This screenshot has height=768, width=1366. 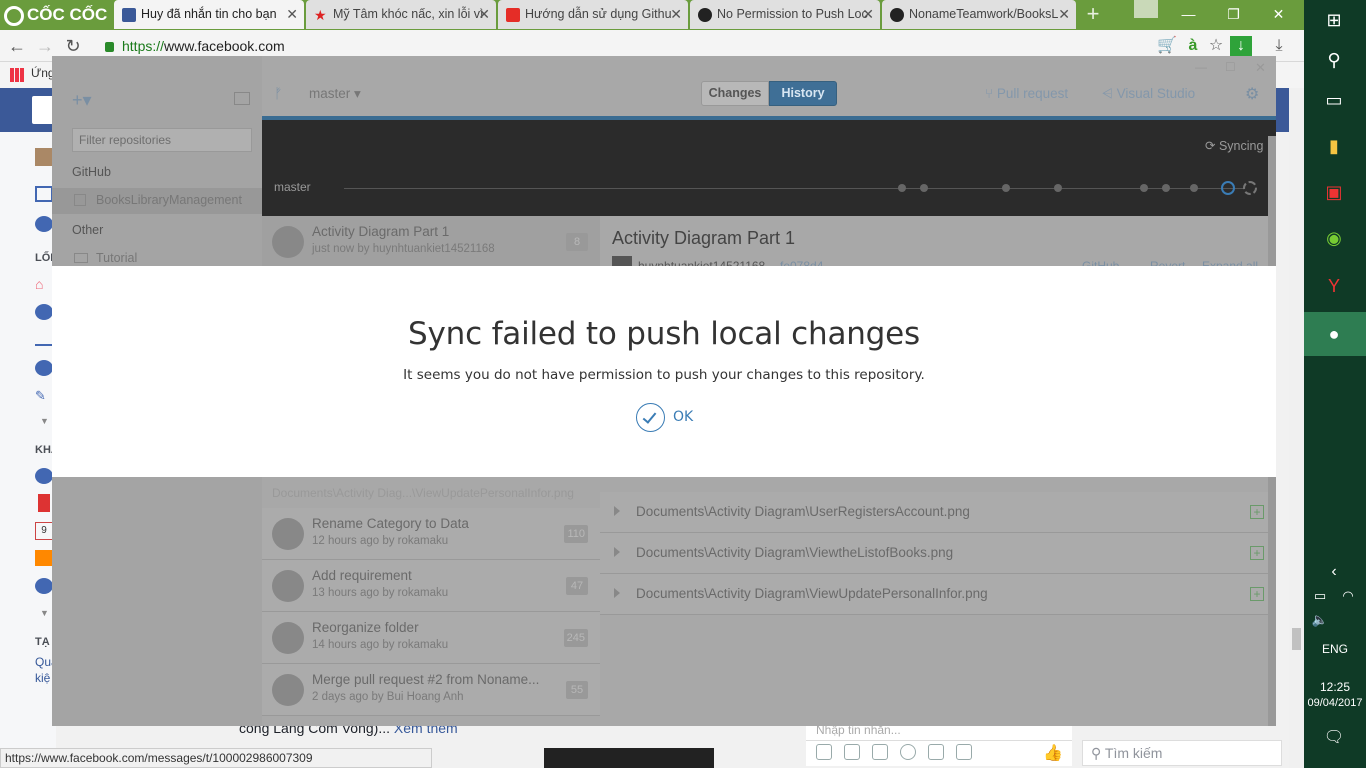 I want to click on minimize-button: —, so click(x=1188, y=14).